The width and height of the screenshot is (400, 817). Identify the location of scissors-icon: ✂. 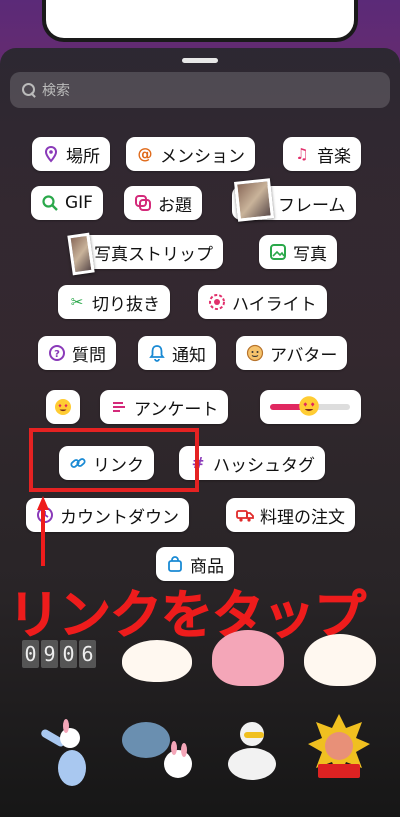
(77, 302).